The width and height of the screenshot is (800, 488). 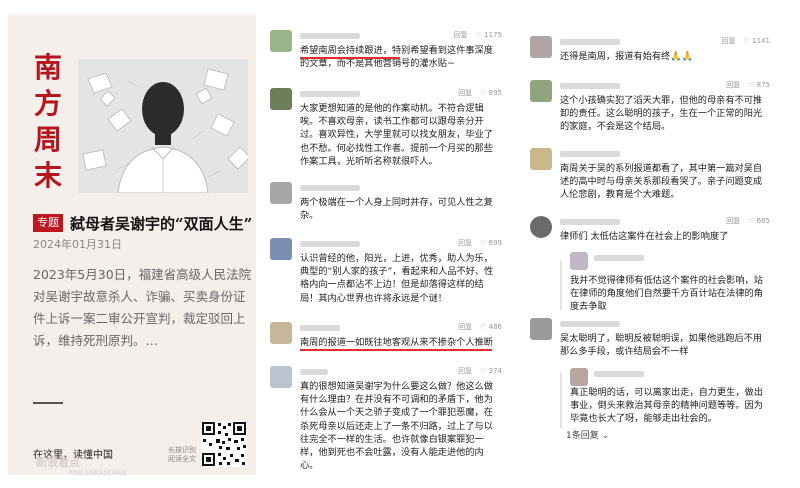 I want to click on comment-item: 两个极端在一个人身上同时并存，可见人性之复杂。, so click(x=386, y=205).